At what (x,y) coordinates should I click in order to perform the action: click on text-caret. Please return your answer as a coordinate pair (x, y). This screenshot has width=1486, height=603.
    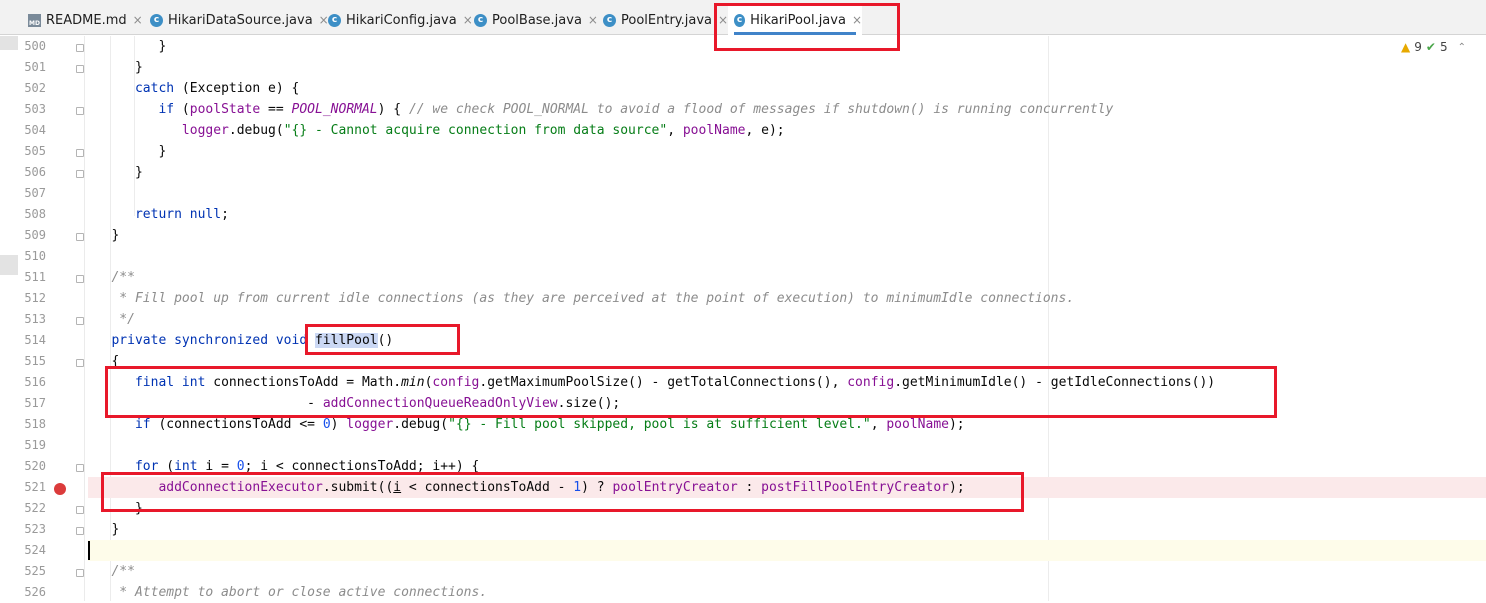
    Looking at the image, I should click on (89, 550).